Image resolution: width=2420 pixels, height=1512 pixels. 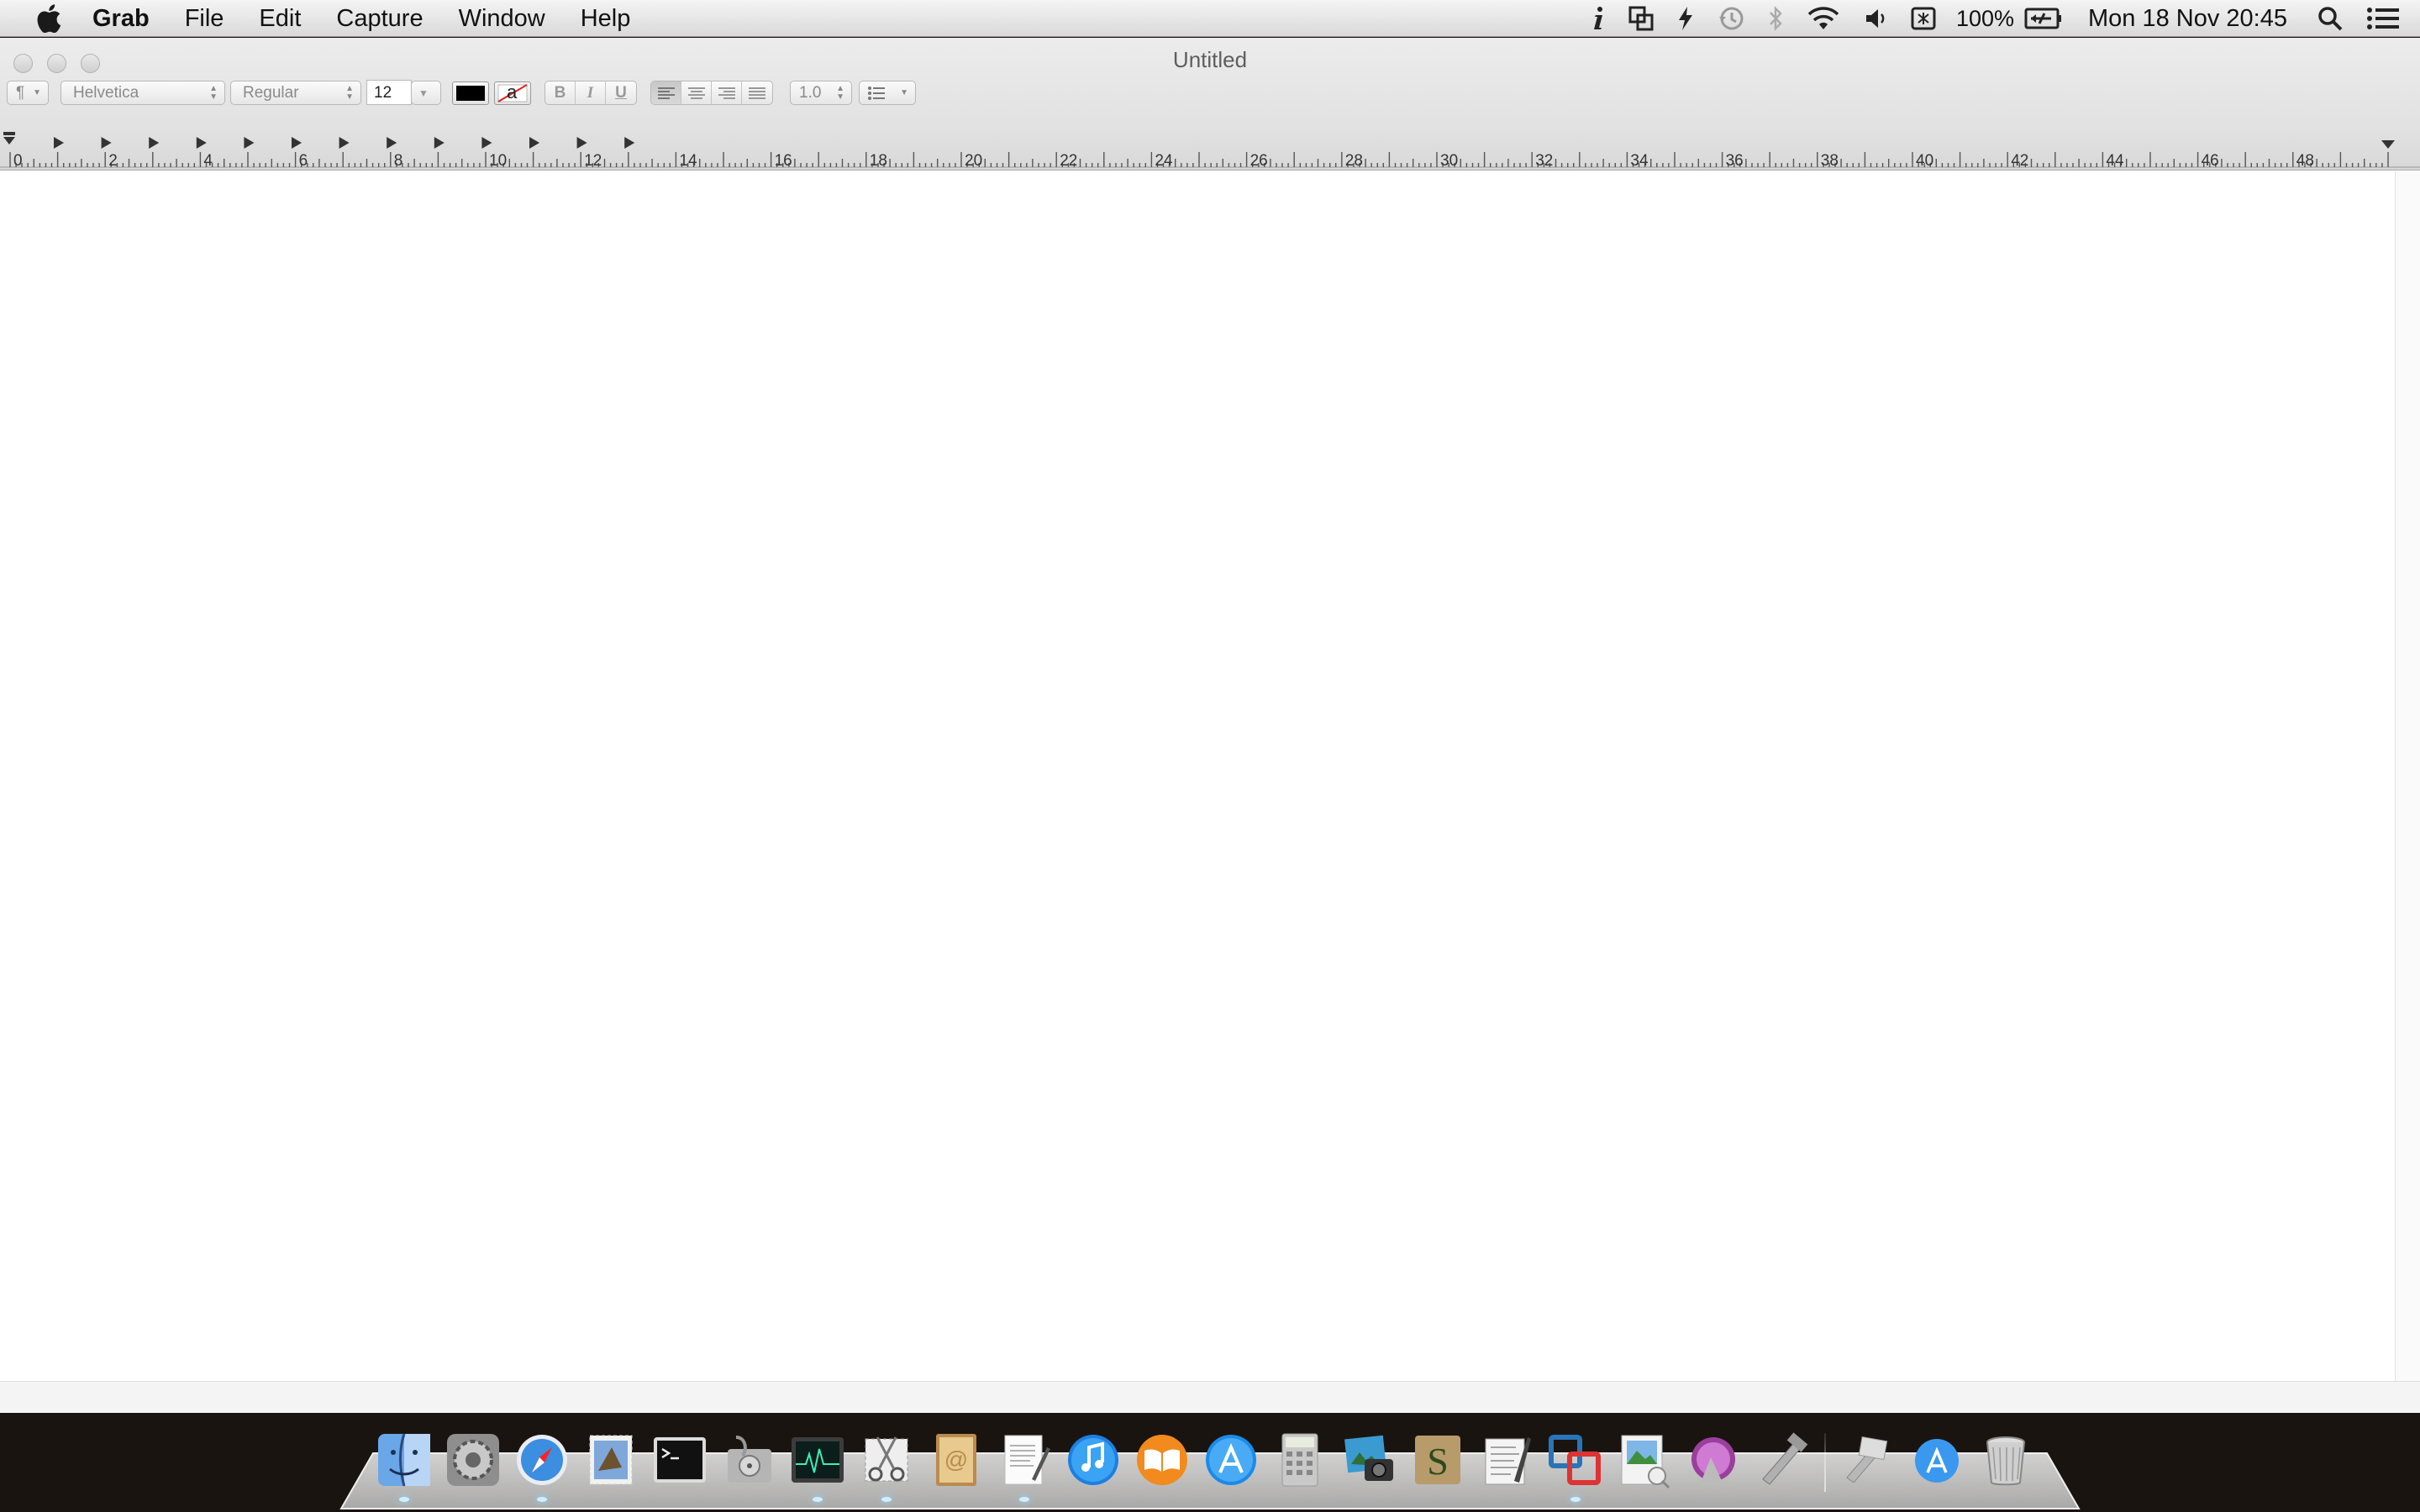 What do you see at coordinates (688, 161) in the screenshot?
I see `ruler-label: 14` at bounding box center [688, 161].